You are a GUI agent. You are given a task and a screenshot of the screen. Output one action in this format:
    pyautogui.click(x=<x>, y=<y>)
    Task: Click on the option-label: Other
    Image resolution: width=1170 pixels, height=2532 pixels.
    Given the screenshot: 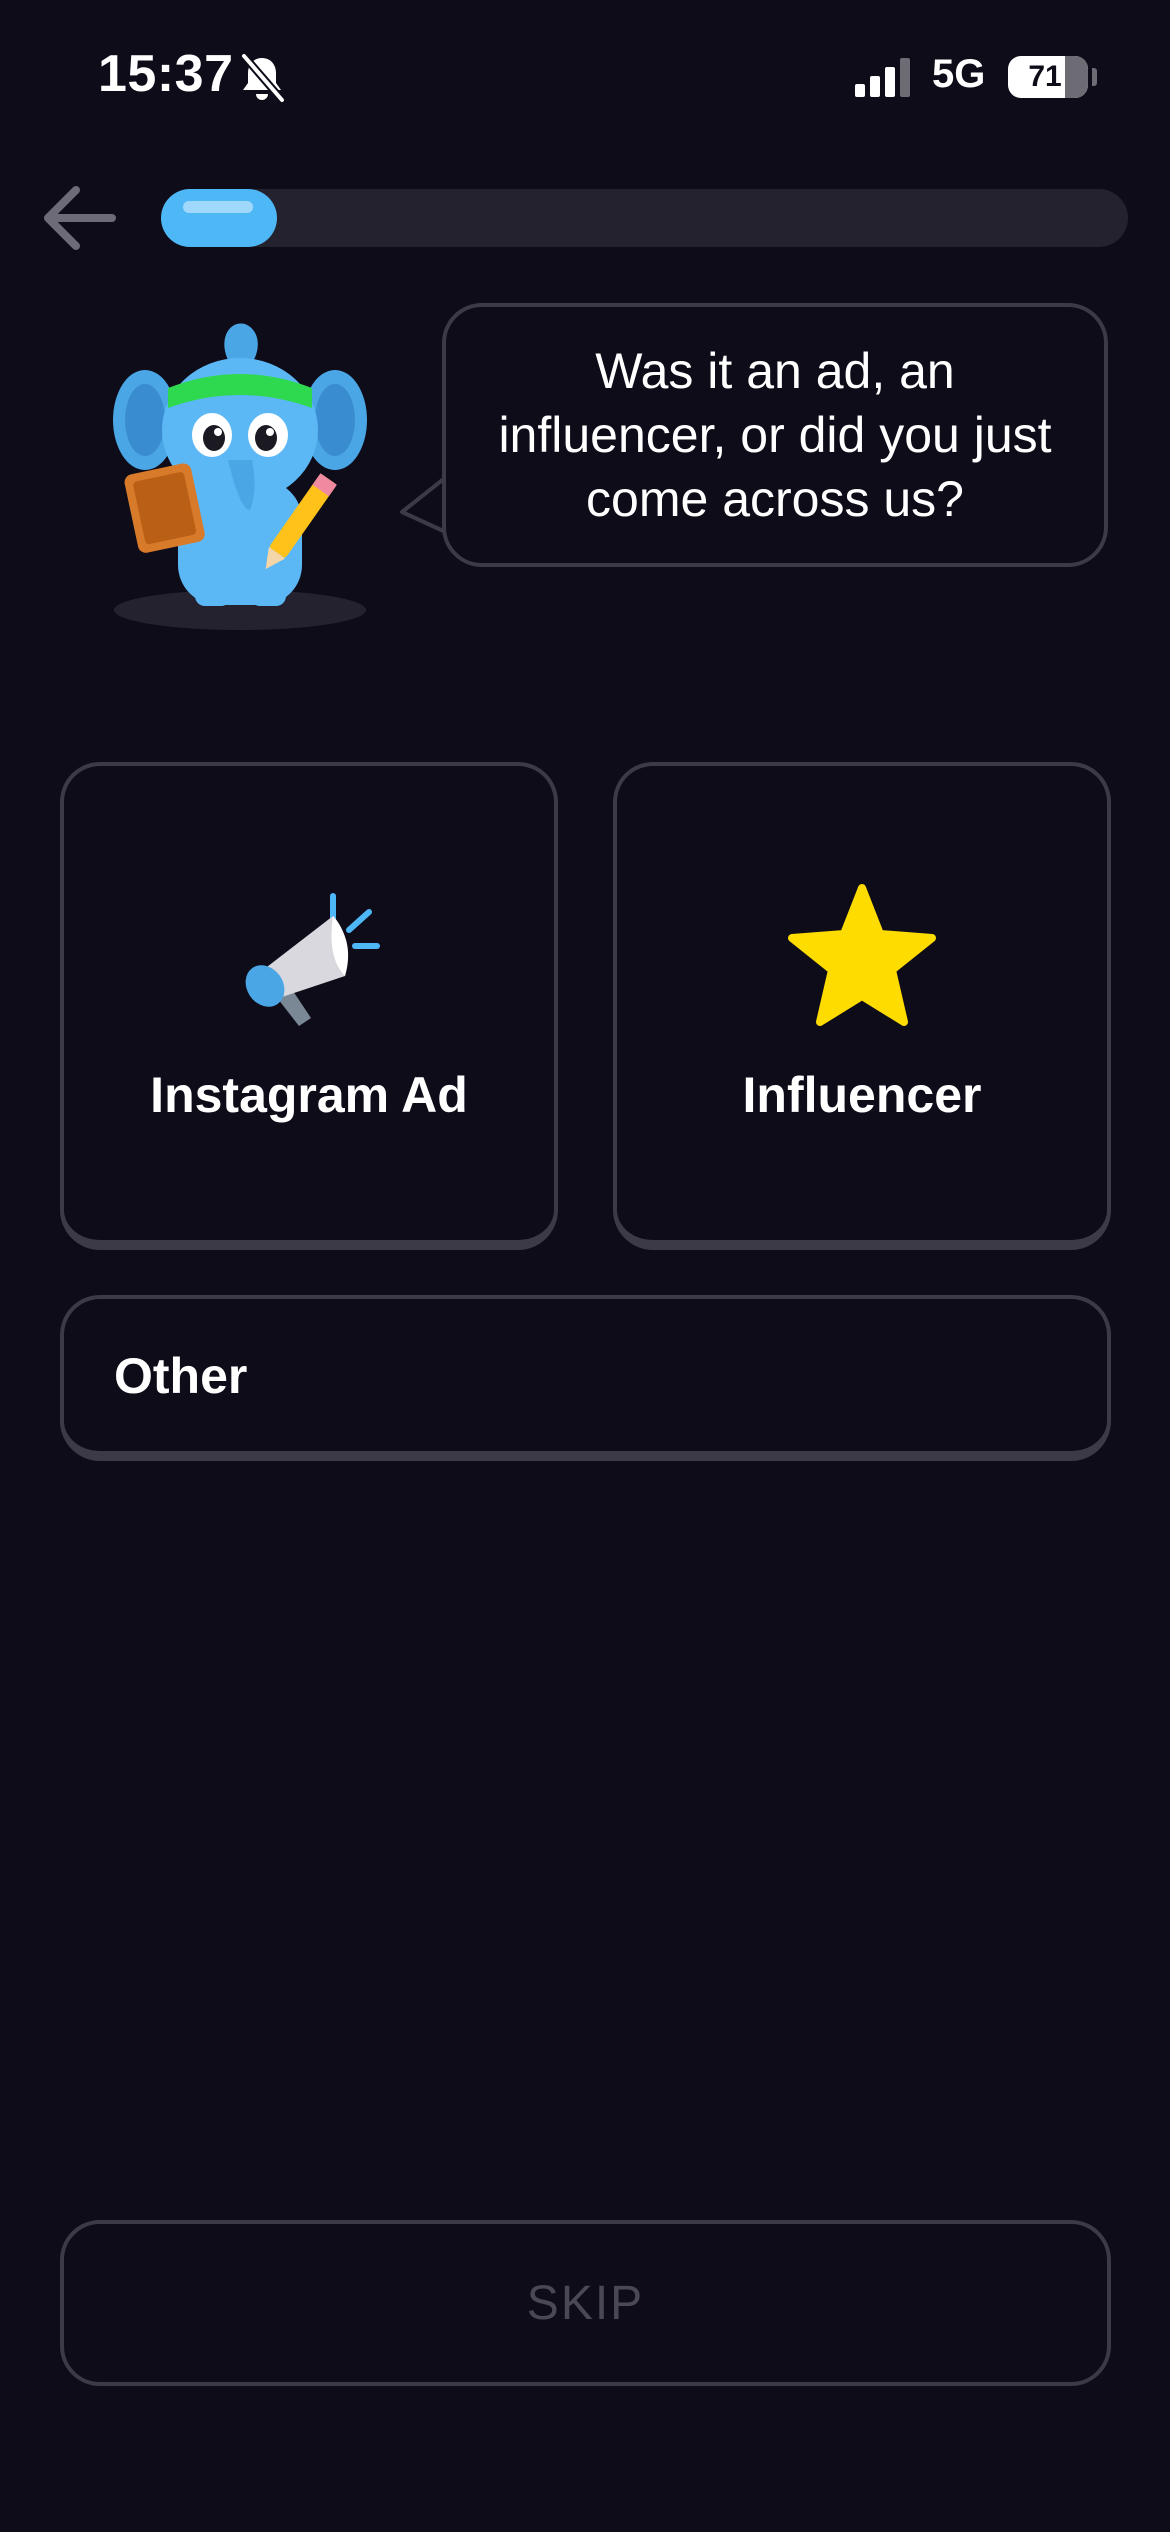 What is the action you would take?
    pyautogui.click(x=181, y=1376)
    